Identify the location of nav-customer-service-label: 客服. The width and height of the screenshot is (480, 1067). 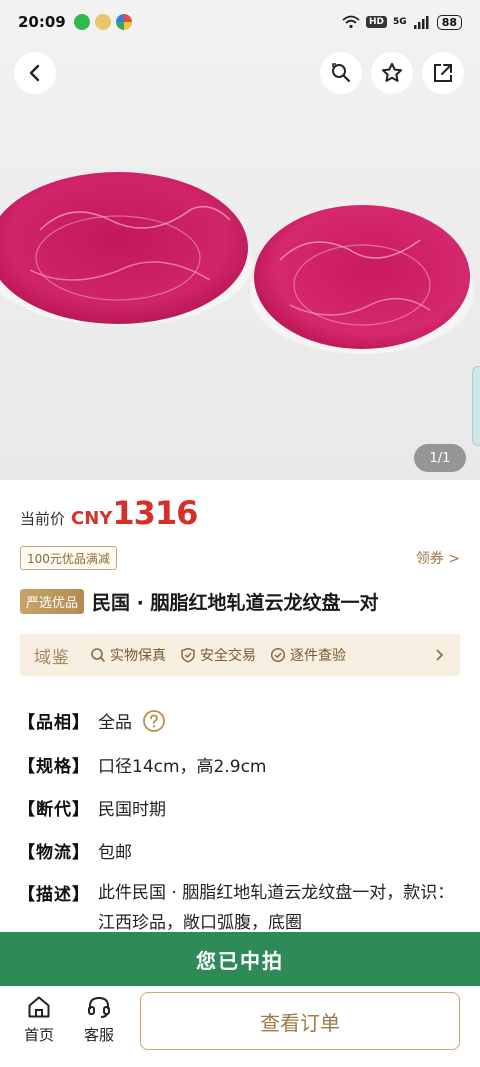
(98, 1035).